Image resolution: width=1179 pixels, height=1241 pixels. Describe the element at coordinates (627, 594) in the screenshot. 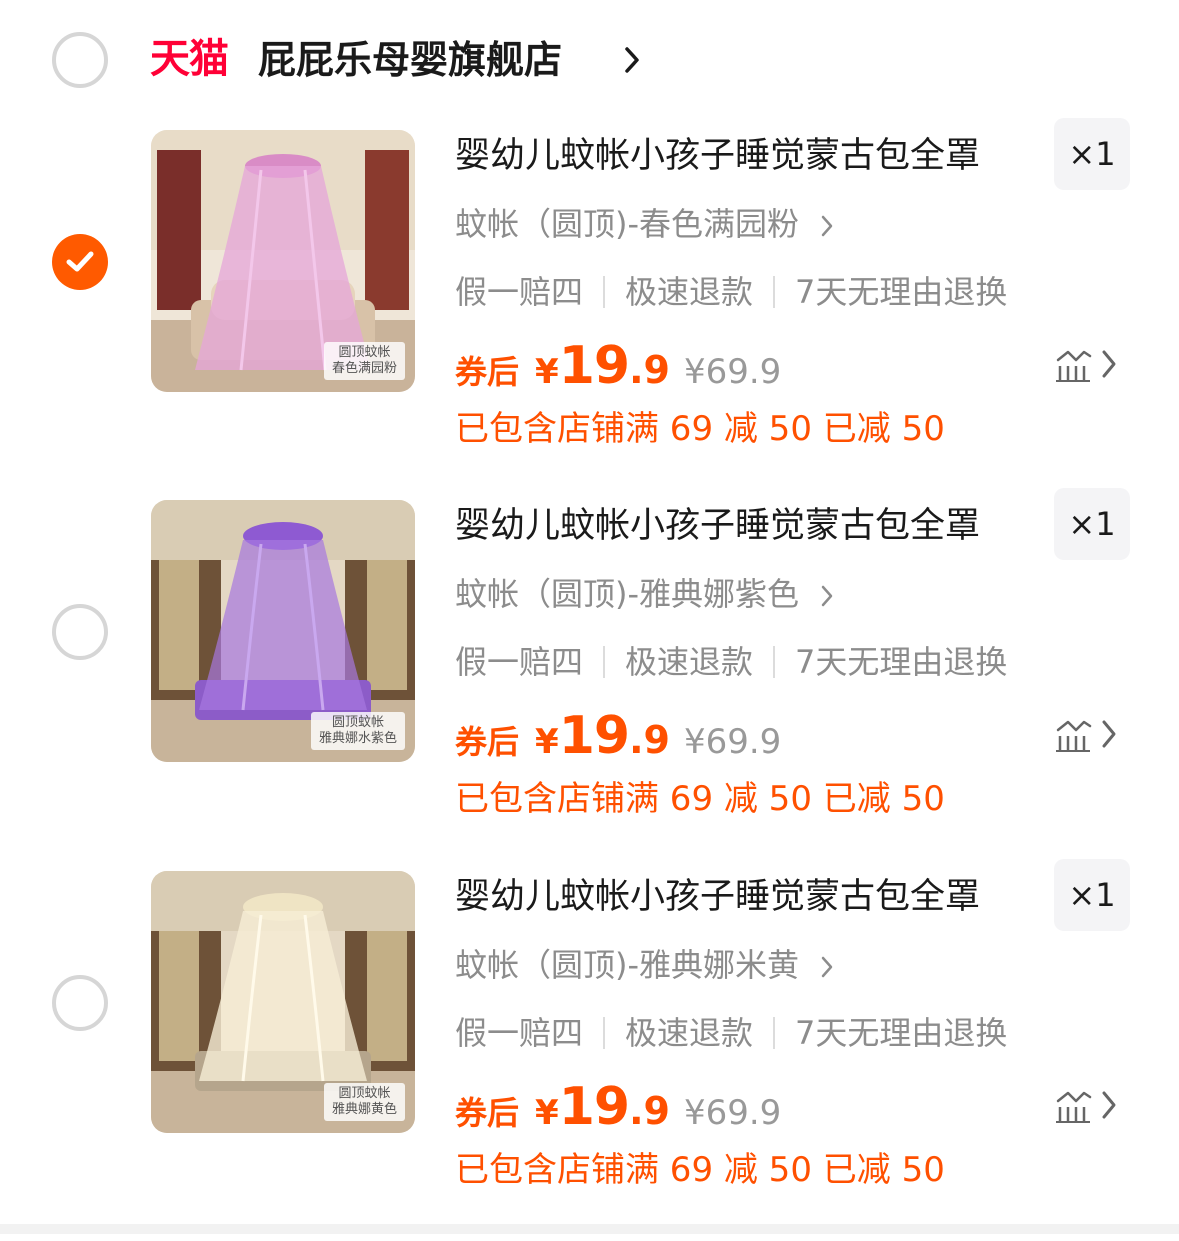

I see `sku-label: 蚊帐（圆顶)-雅典娜紫色` at that location.